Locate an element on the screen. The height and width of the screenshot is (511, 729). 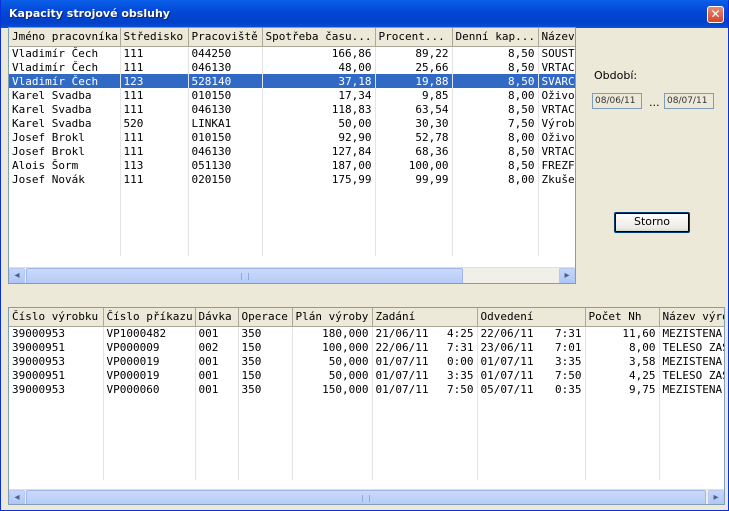
table-cell: 528140 is located at coordinates (225, 81).